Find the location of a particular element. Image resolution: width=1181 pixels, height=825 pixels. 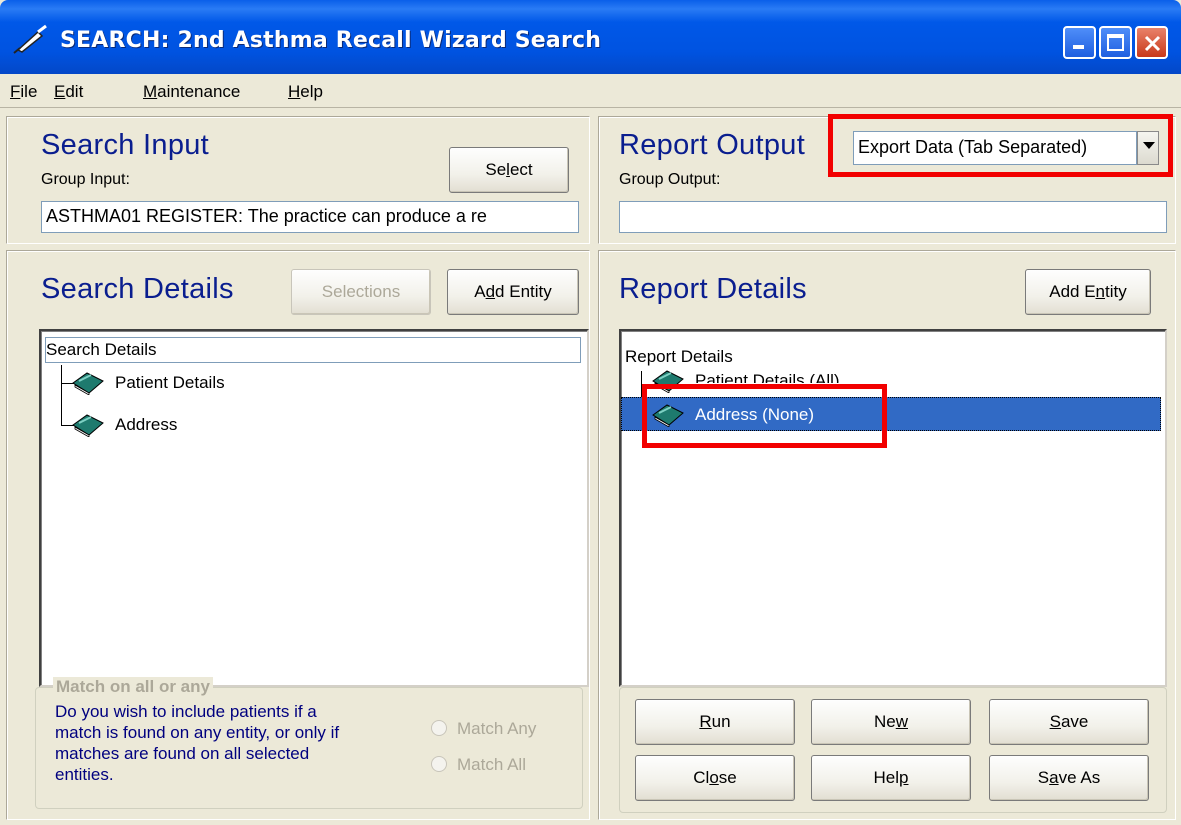

run-mnemonic: R is located at coordinates (705, 721).